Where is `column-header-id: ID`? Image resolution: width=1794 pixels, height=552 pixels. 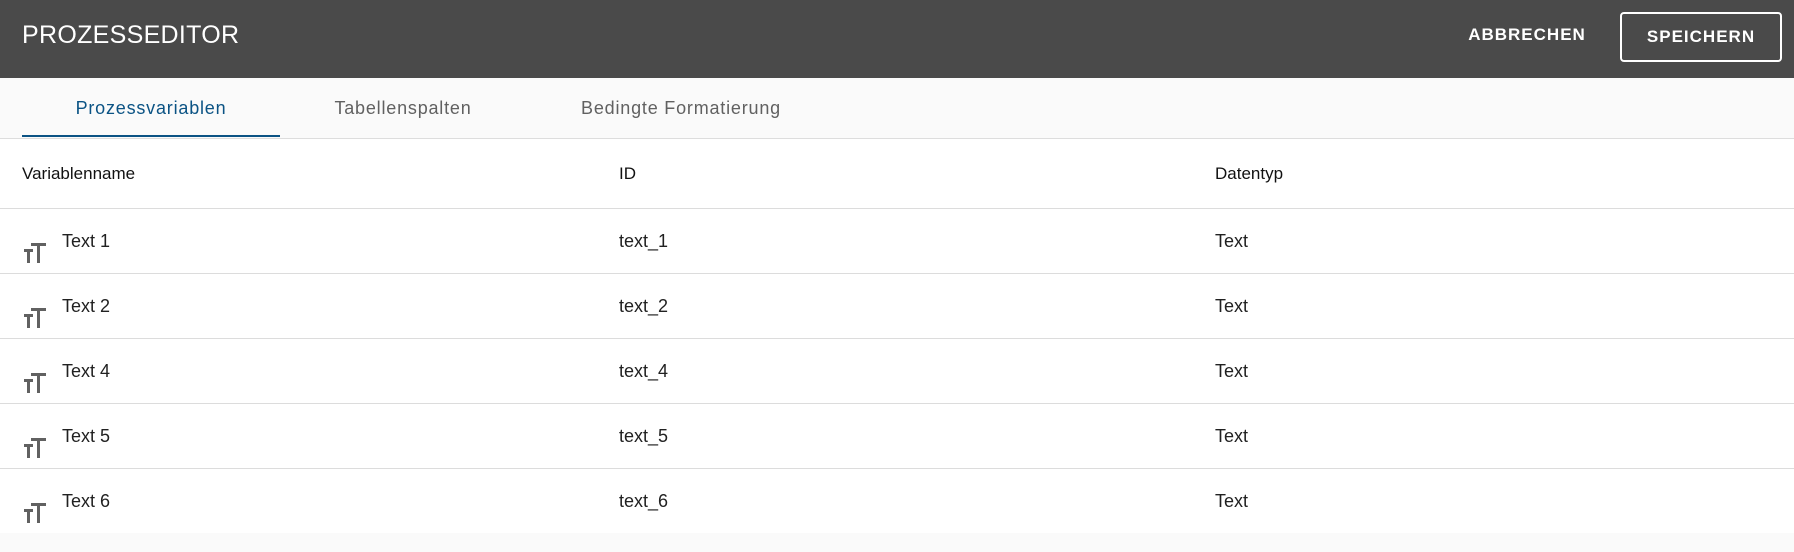
column-header-id: ID is located at coordinates (627, 173).